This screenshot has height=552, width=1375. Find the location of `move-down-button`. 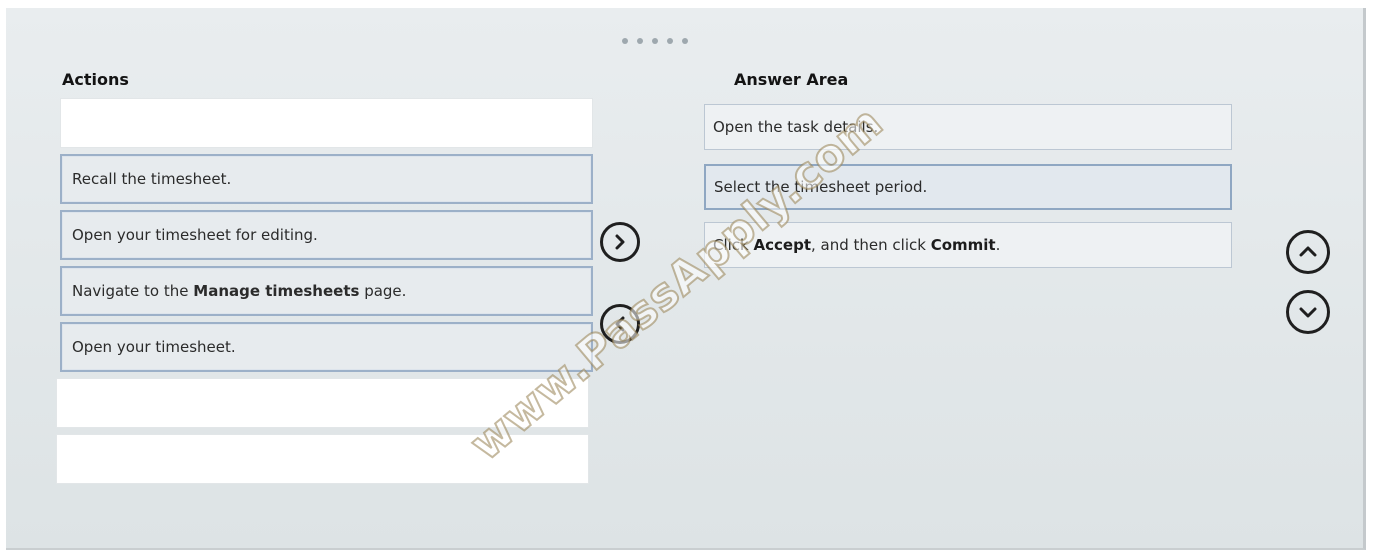

move-down-button is located at coordinates (1308, 312).